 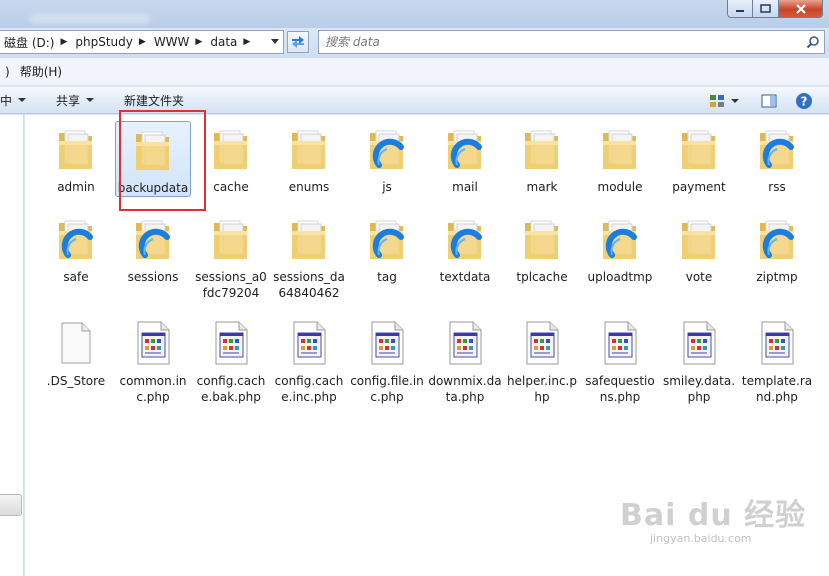 What do you see at coordinates (724, 100) in the screenshot?
I see `change-view-button` at bounding box center [724, 100].